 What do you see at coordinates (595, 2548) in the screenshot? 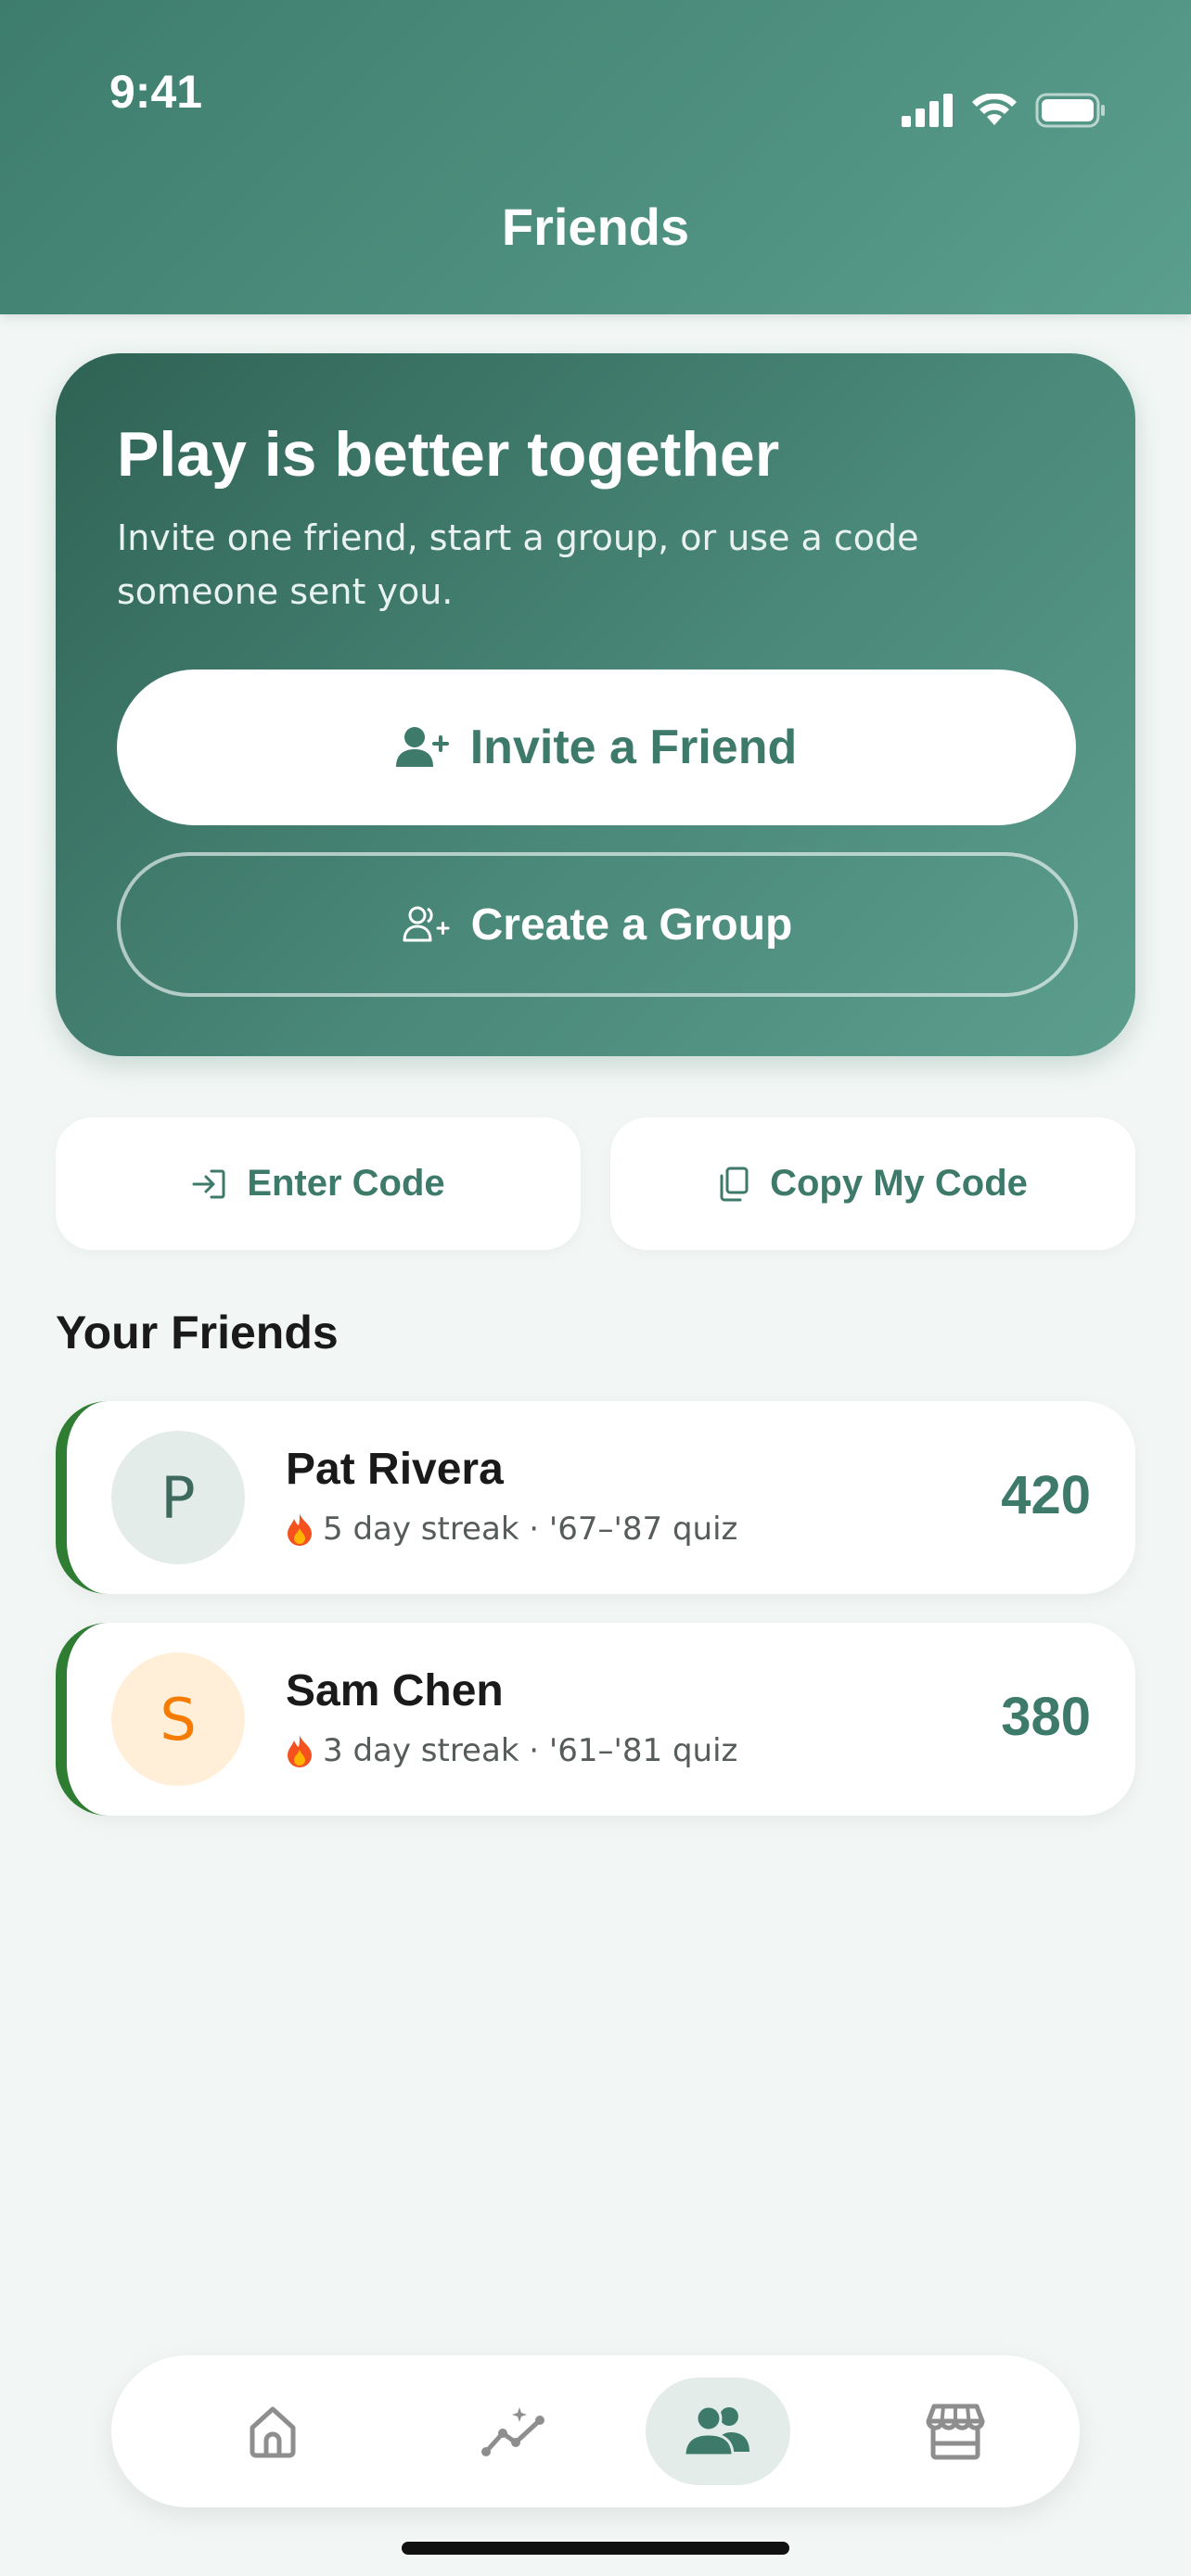
I see `home-indicator` at bounding box center [595, 2548].